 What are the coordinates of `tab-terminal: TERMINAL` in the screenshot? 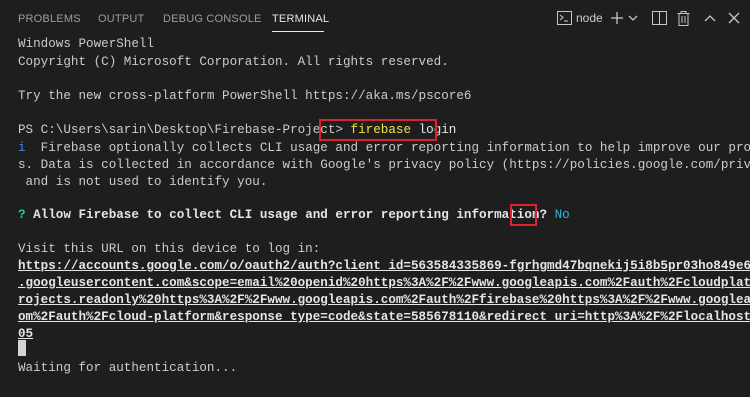 It's located at (300, 19).